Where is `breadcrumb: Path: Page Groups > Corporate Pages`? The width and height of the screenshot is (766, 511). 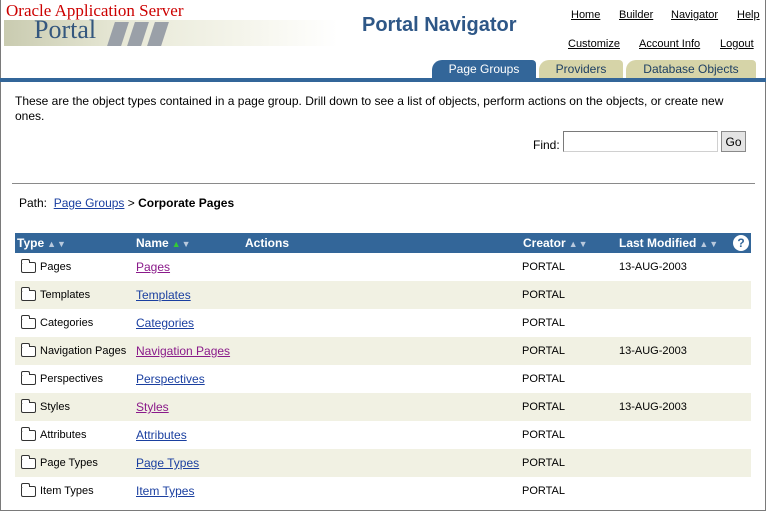
breadcrumb: Path: Page Groups > Corporate Pages is located at coordinates (126, 203).